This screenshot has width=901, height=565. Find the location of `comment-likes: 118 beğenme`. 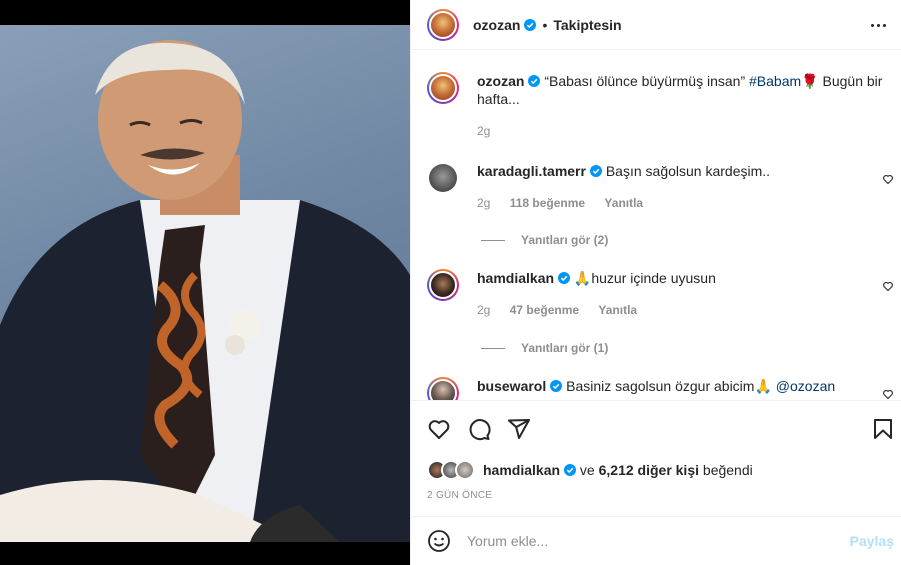

comment-likes: 118 beğenme is located at coordinates (547, 203).